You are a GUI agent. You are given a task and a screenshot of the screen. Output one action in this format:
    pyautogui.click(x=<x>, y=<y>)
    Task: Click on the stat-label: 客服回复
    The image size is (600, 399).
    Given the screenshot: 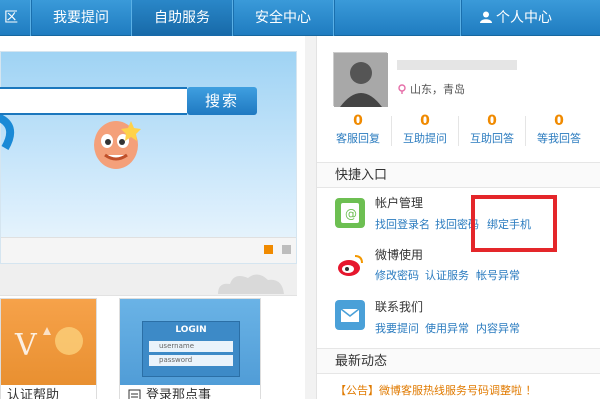 What is the action you would take?
    pyautogui.click(x=358, y=138)
    